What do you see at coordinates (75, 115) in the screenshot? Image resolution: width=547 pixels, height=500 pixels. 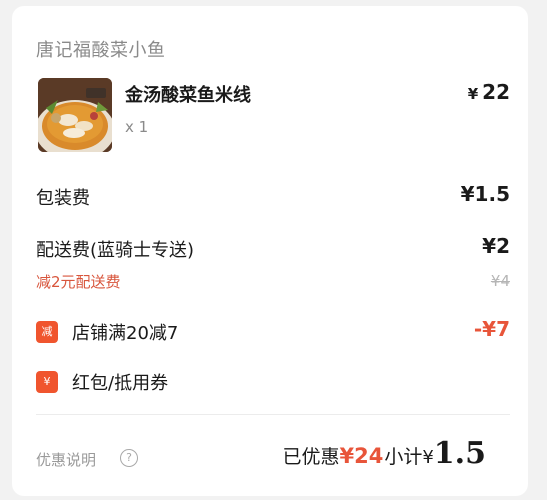 I see `food-photo-icon` at bounding box center [75, 115].